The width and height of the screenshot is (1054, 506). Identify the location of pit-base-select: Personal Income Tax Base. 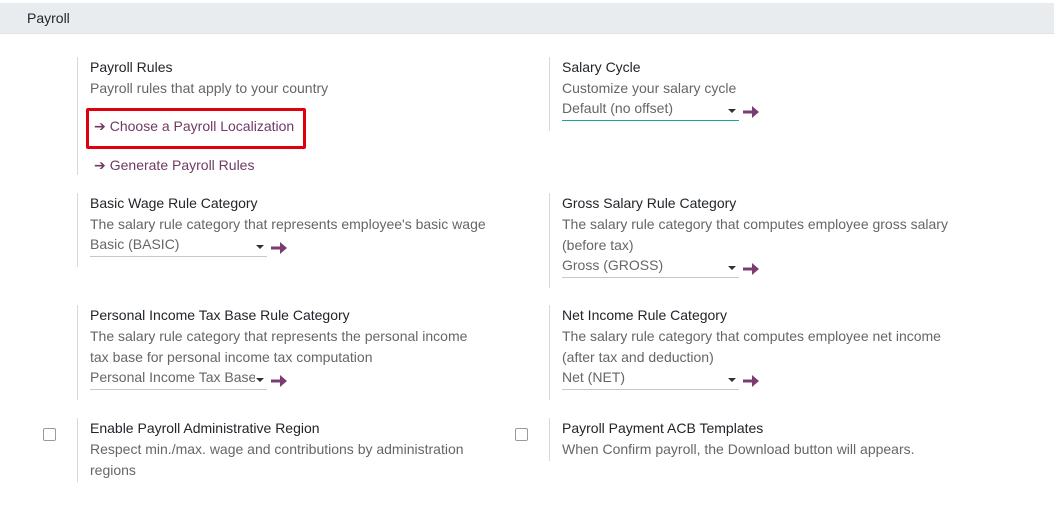
(178, 379).